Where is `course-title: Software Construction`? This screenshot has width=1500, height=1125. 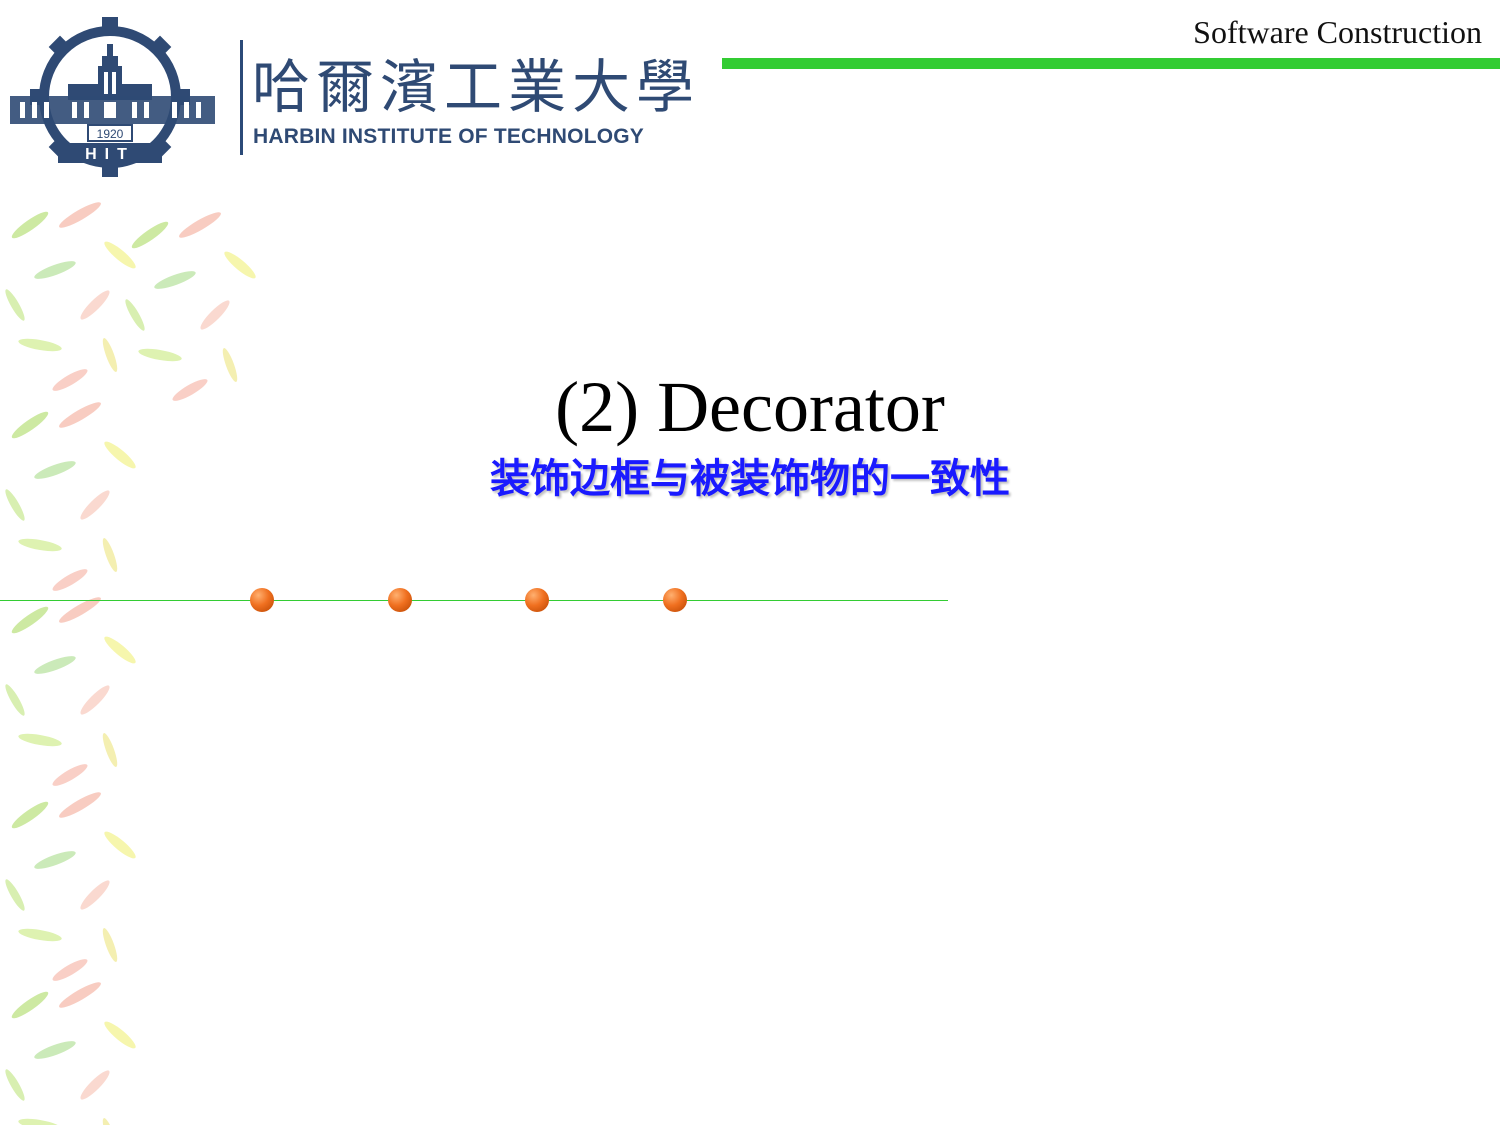 course-title: Software Construction is located at coordinates (1337, 32).